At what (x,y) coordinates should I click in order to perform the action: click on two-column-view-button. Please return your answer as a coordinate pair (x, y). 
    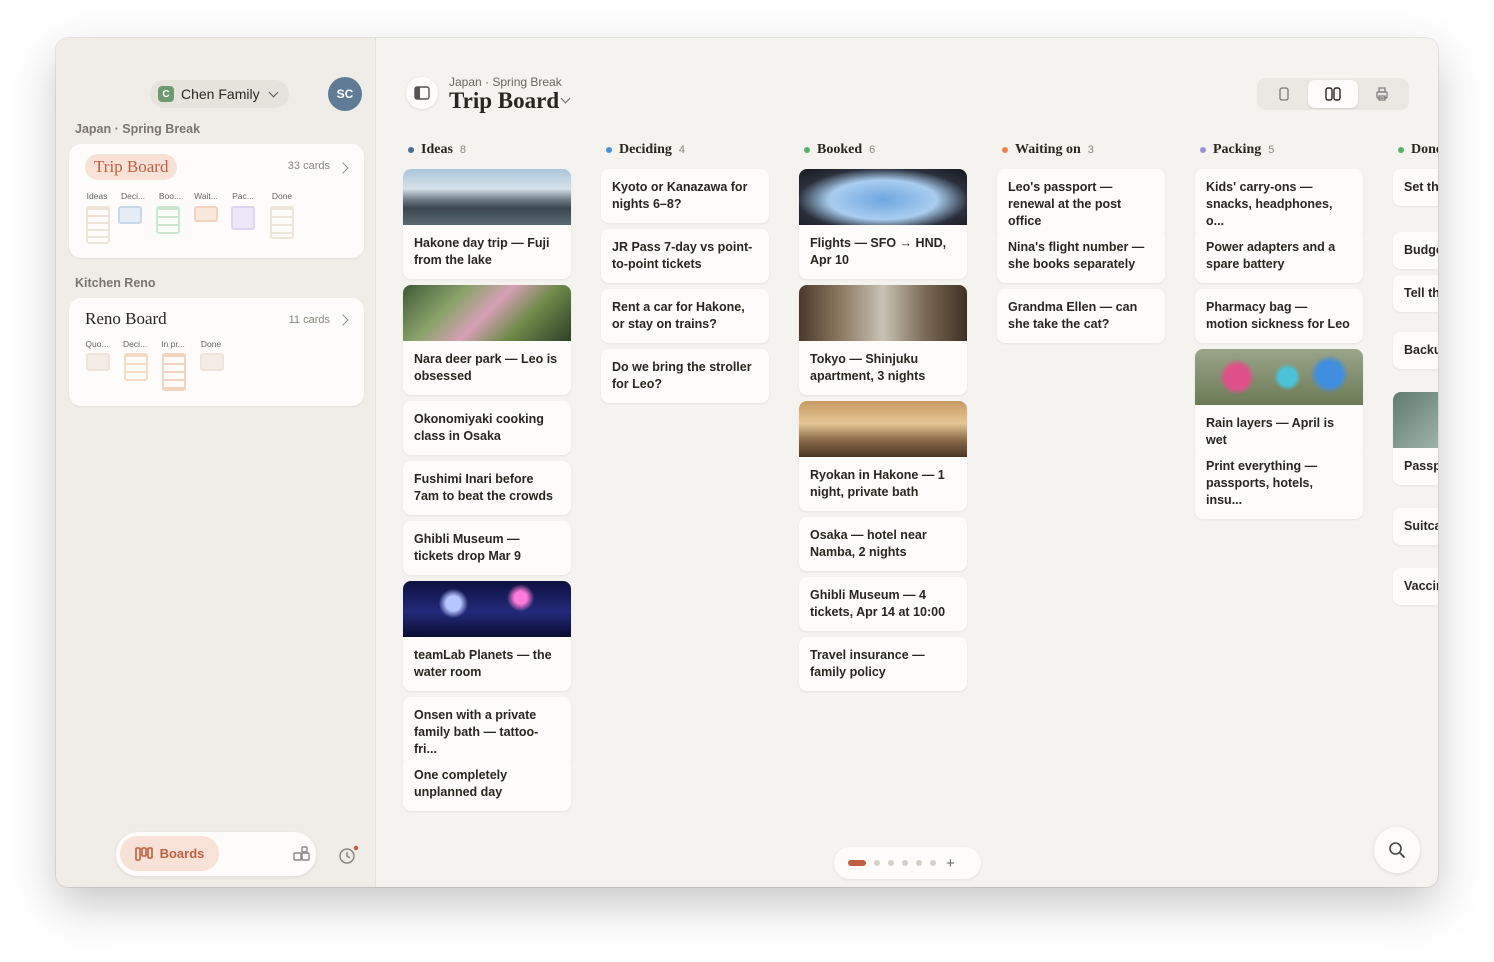
    Looking at the image, I should click on (1333, 94).